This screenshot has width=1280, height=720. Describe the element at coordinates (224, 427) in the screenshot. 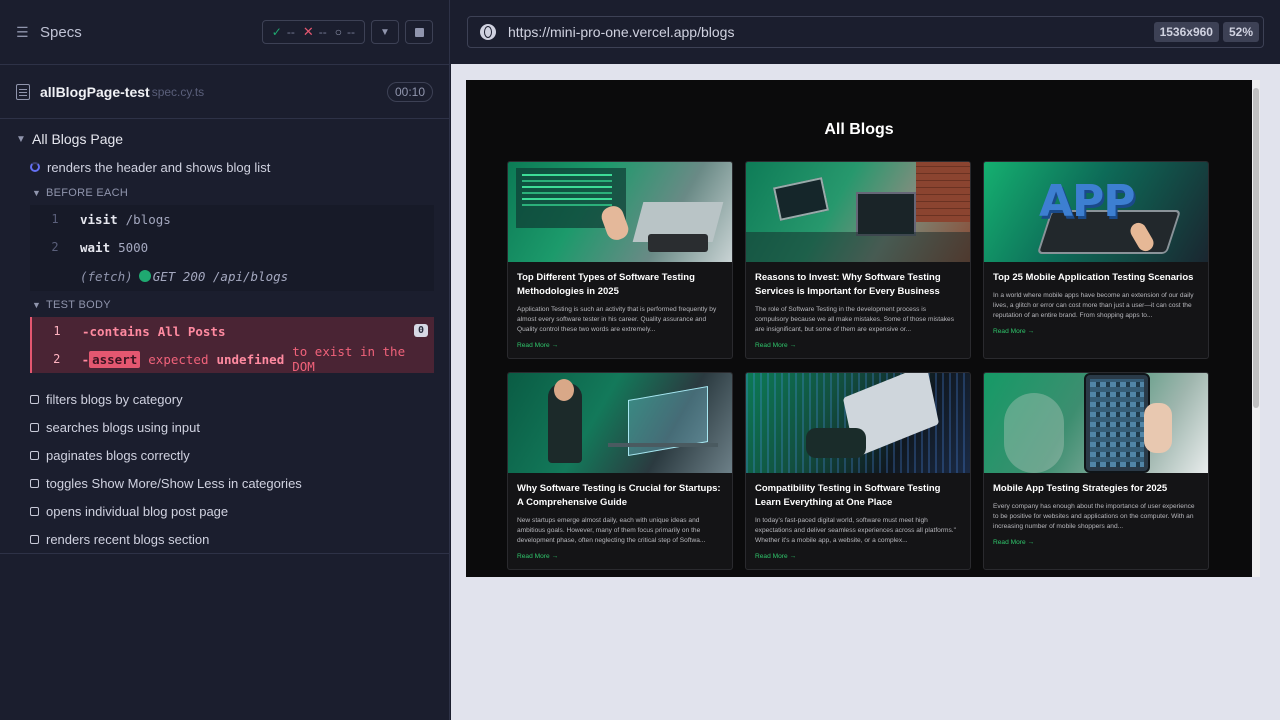

I see `test-item: searches blogs using input` at that location.